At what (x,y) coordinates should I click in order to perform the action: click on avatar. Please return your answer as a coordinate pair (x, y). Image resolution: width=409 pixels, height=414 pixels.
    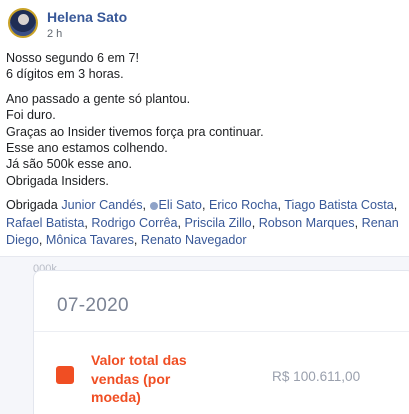
    Looking at the image, I should click on (23, 23).